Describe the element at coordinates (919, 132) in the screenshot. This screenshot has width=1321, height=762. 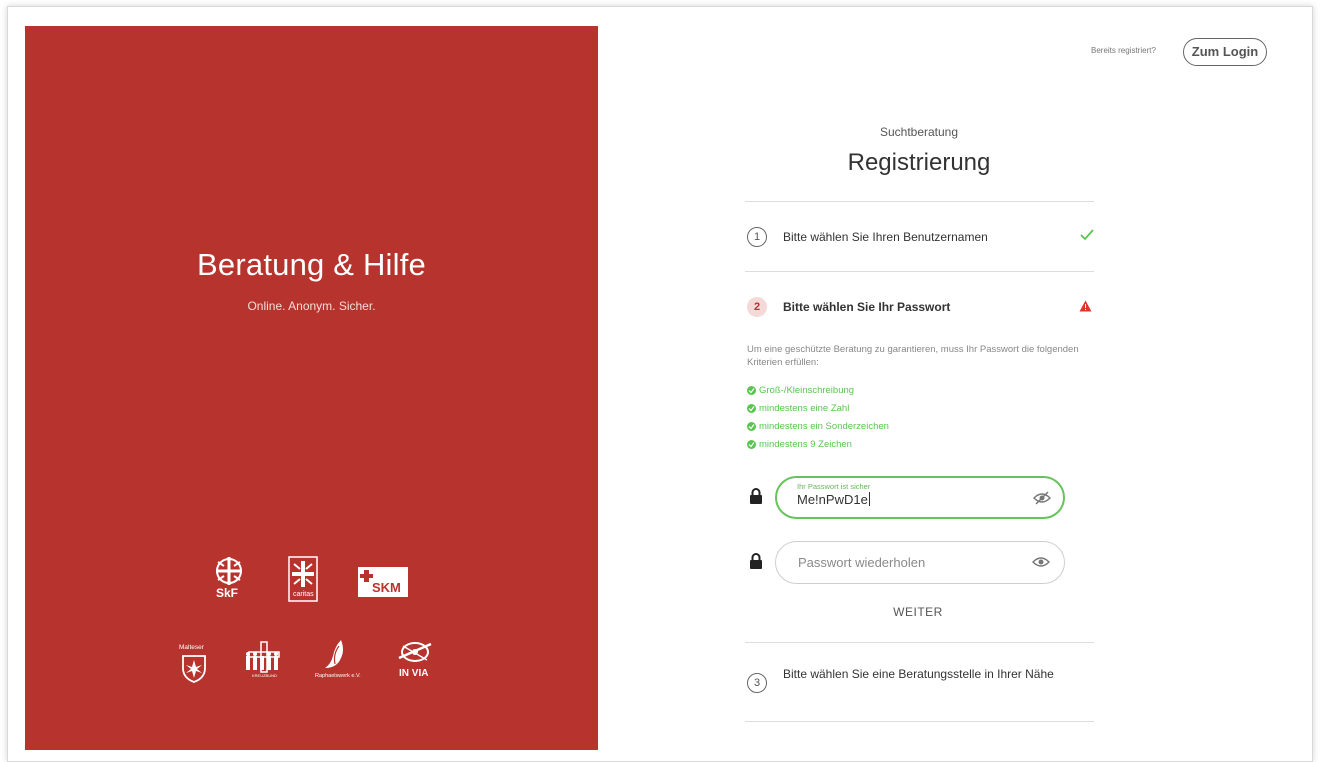
I see `agency-name: Suchtberatung` at that location.